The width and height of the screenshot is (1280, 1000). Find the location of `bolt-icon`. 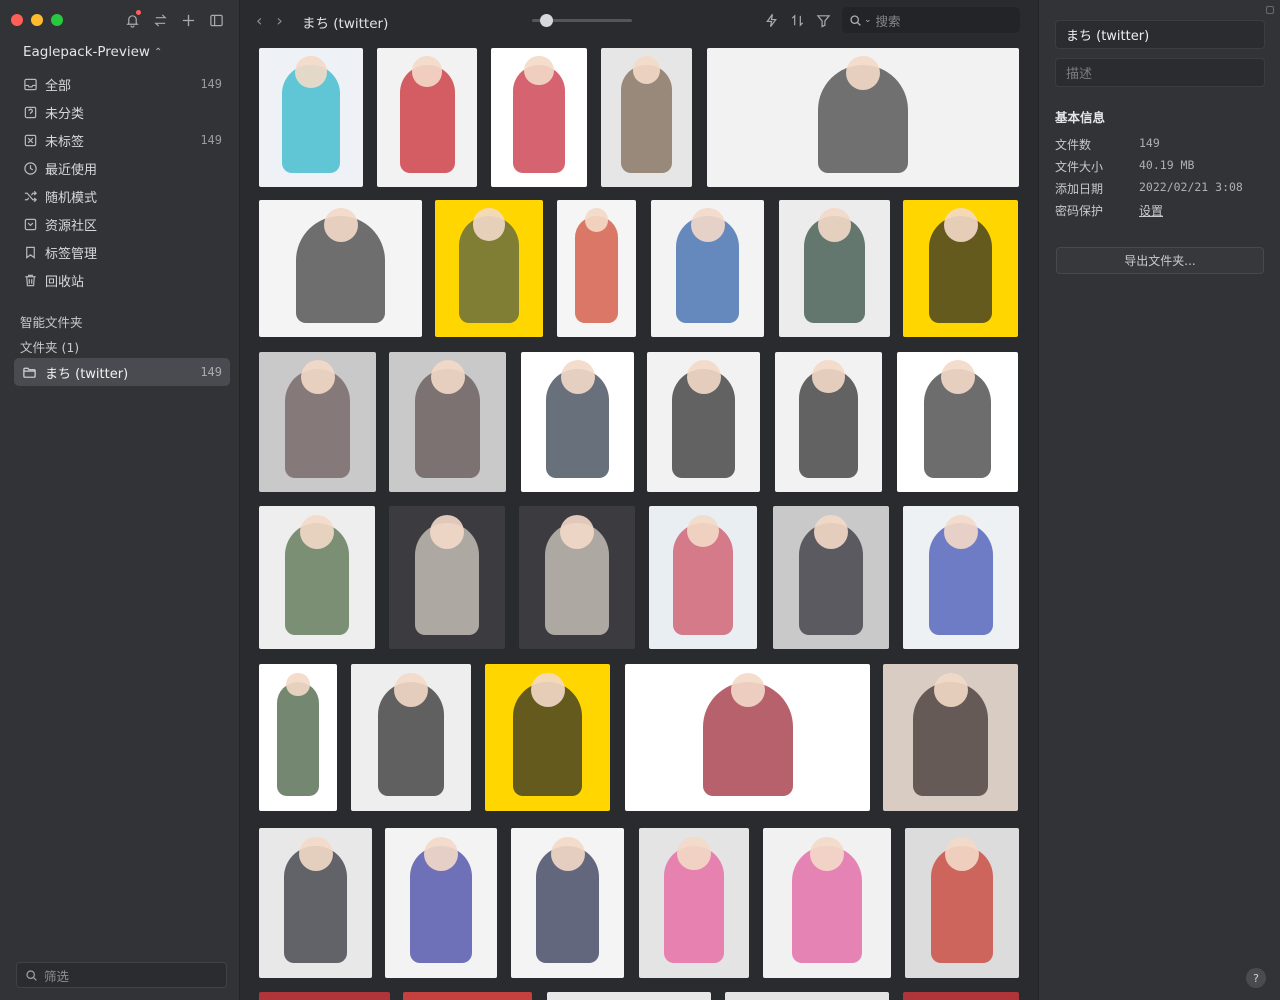

bolt-icon is located at coordinates (771, 20).